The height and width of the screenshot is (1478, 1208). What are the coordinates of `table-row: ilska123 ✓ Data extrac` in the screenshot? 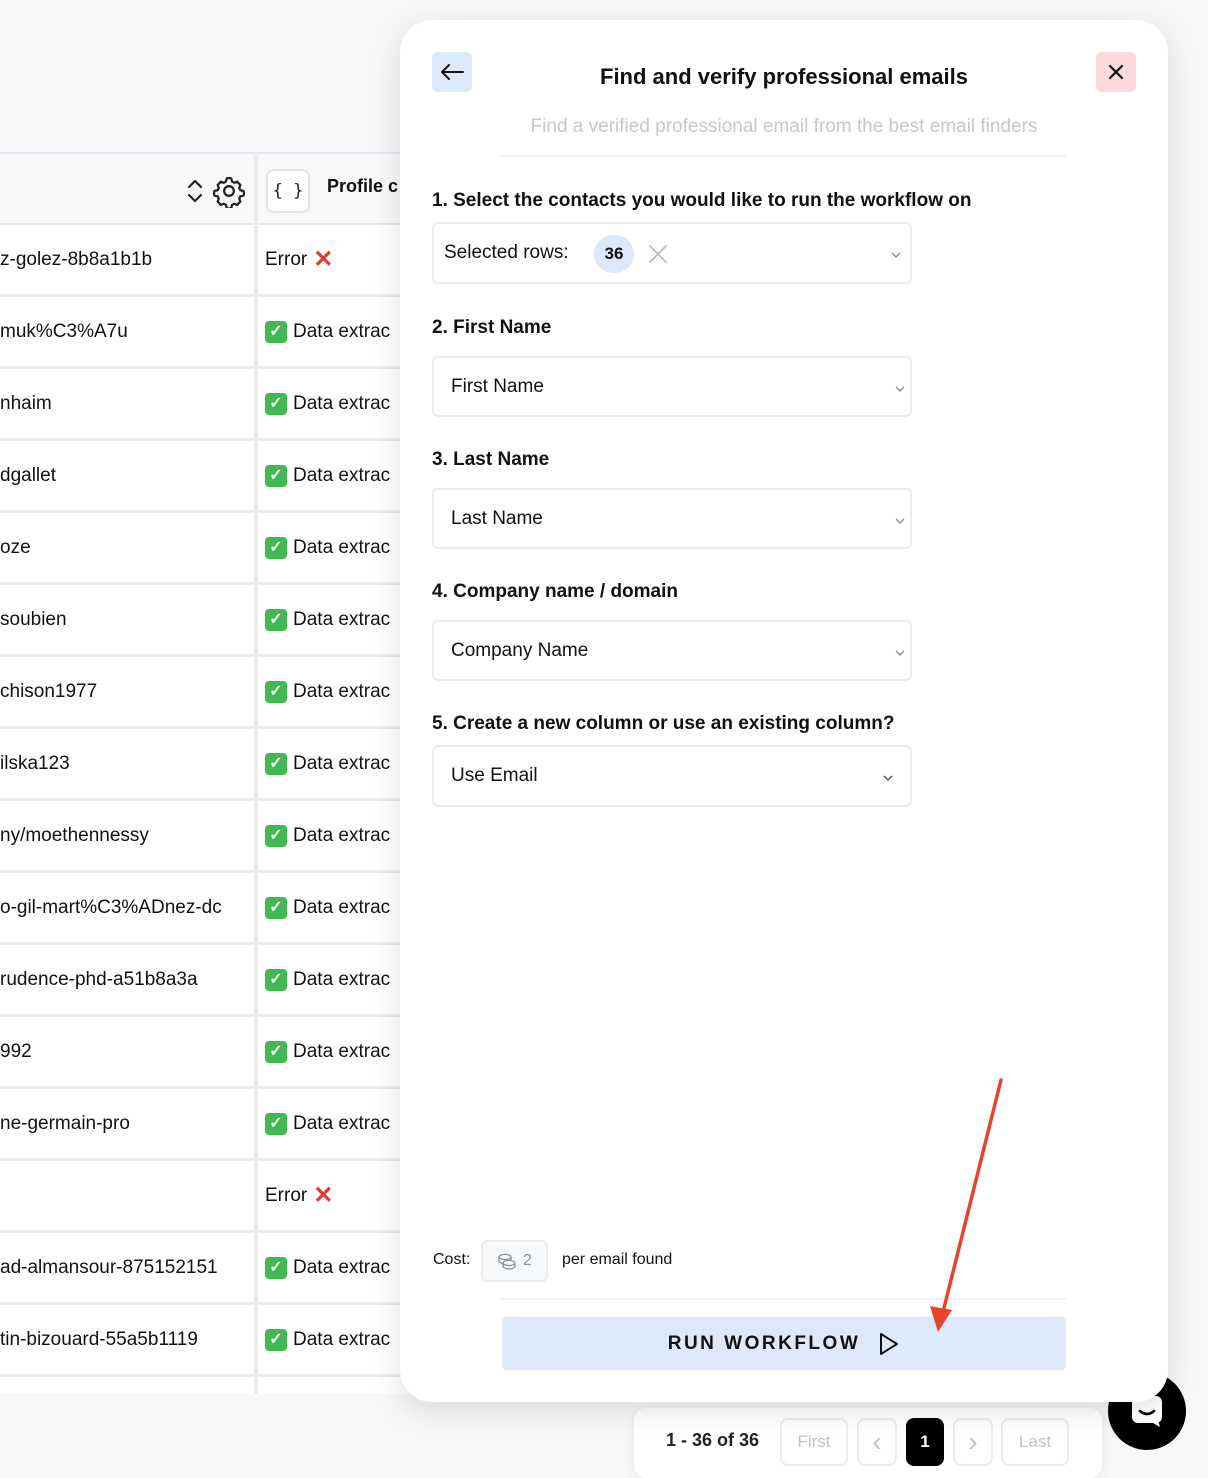 It's located at (210, 765).